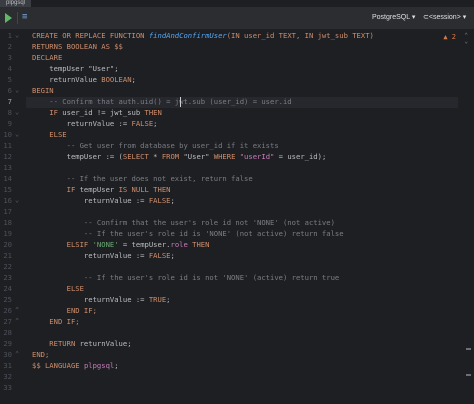 Image resolution: width=474 pixels, height=404 pixels. Describe the element at coordinates (7, 145) in the screenshot. I see `line-number: 11` at that location.